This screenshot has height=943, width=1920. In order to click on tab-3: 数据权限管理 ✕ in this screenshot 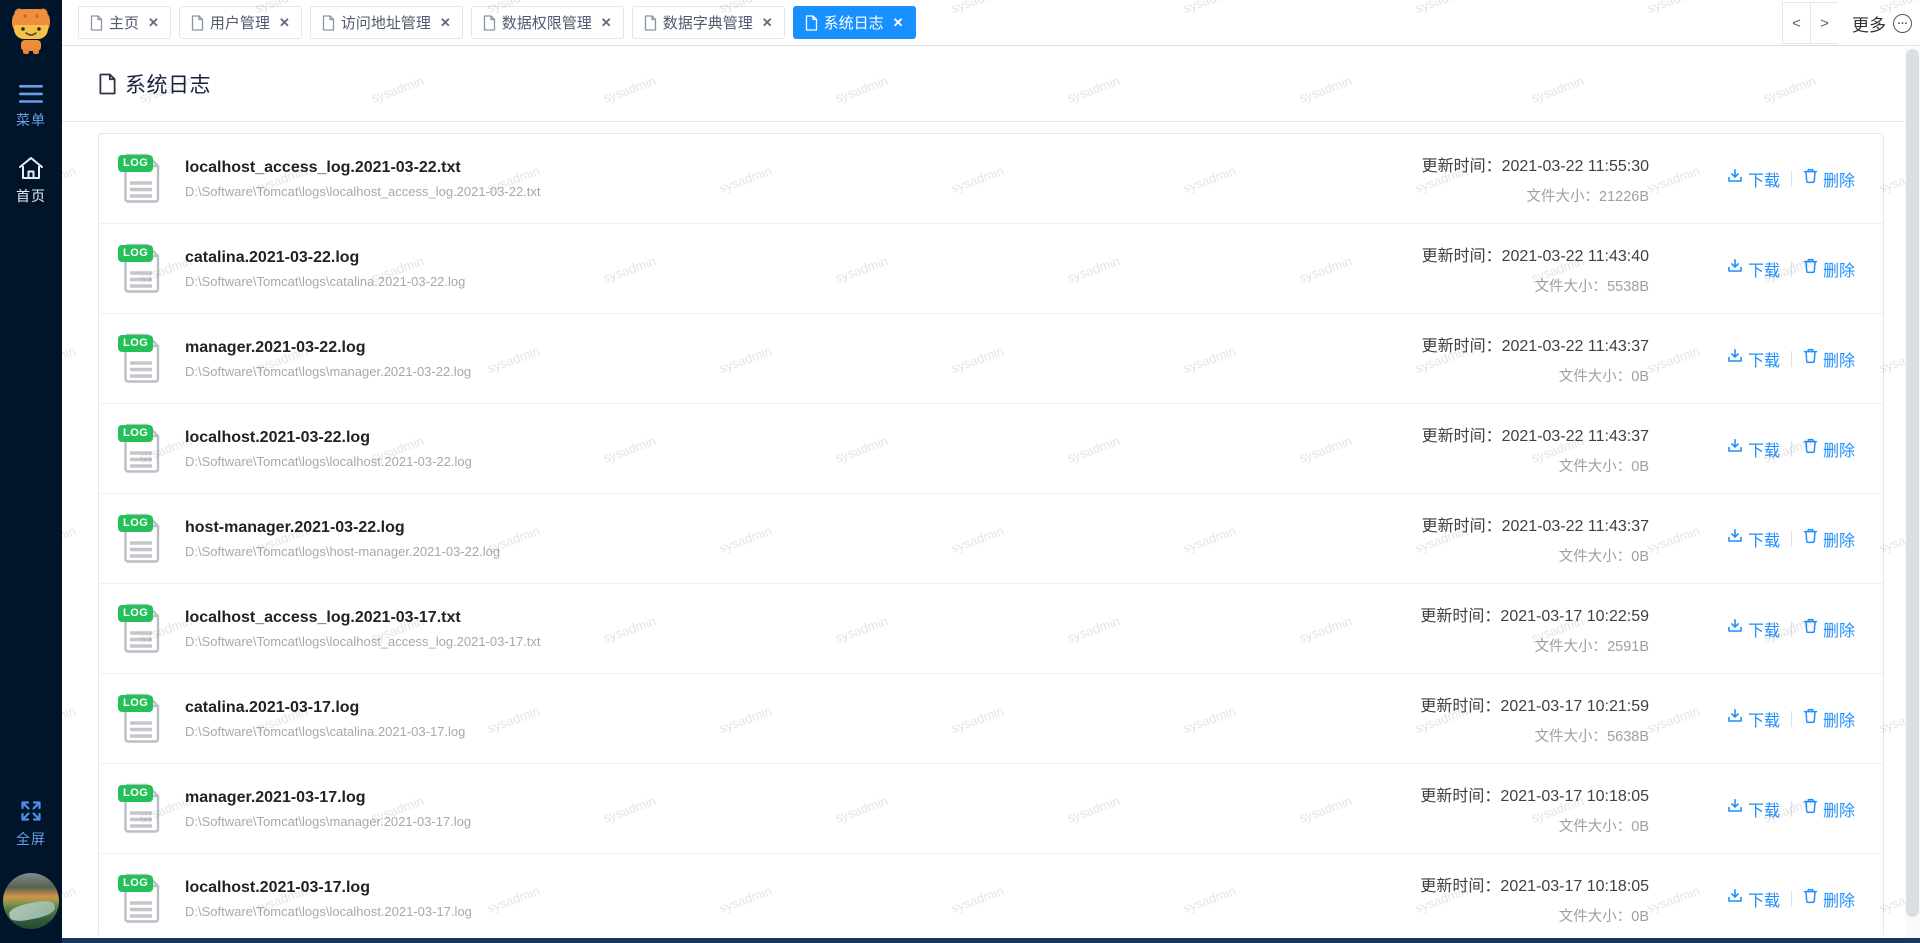, I will do `click(547, 22)`.